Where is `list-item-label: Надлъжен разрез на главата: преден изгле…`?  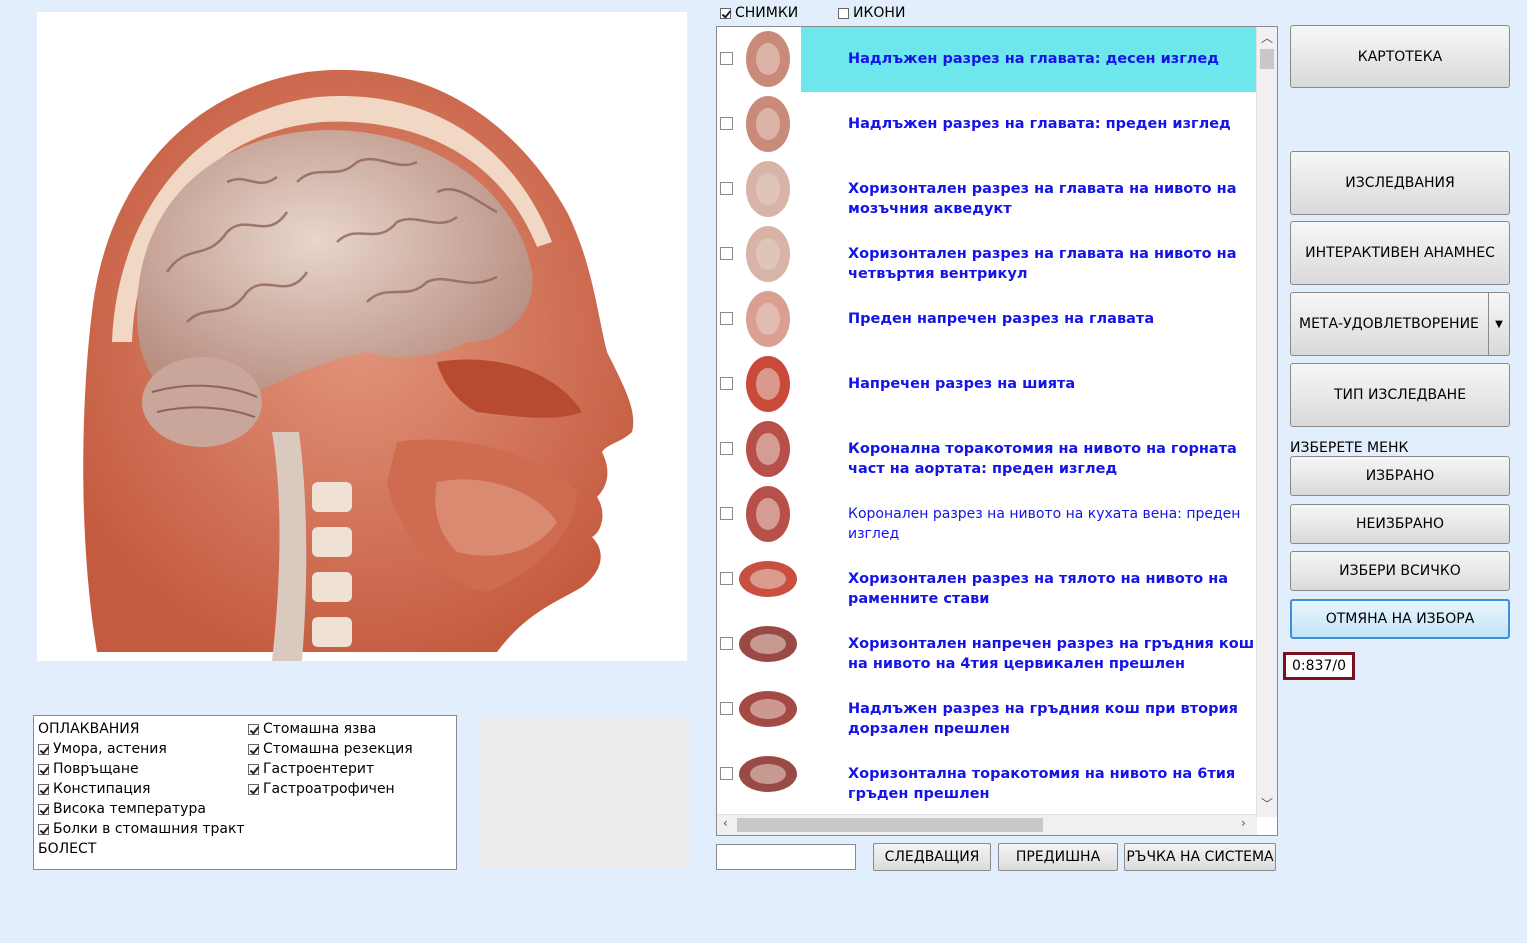 list-item-label: Надлъжен разрез на главата: преден изгле… is located at coordinates (1039, 124).